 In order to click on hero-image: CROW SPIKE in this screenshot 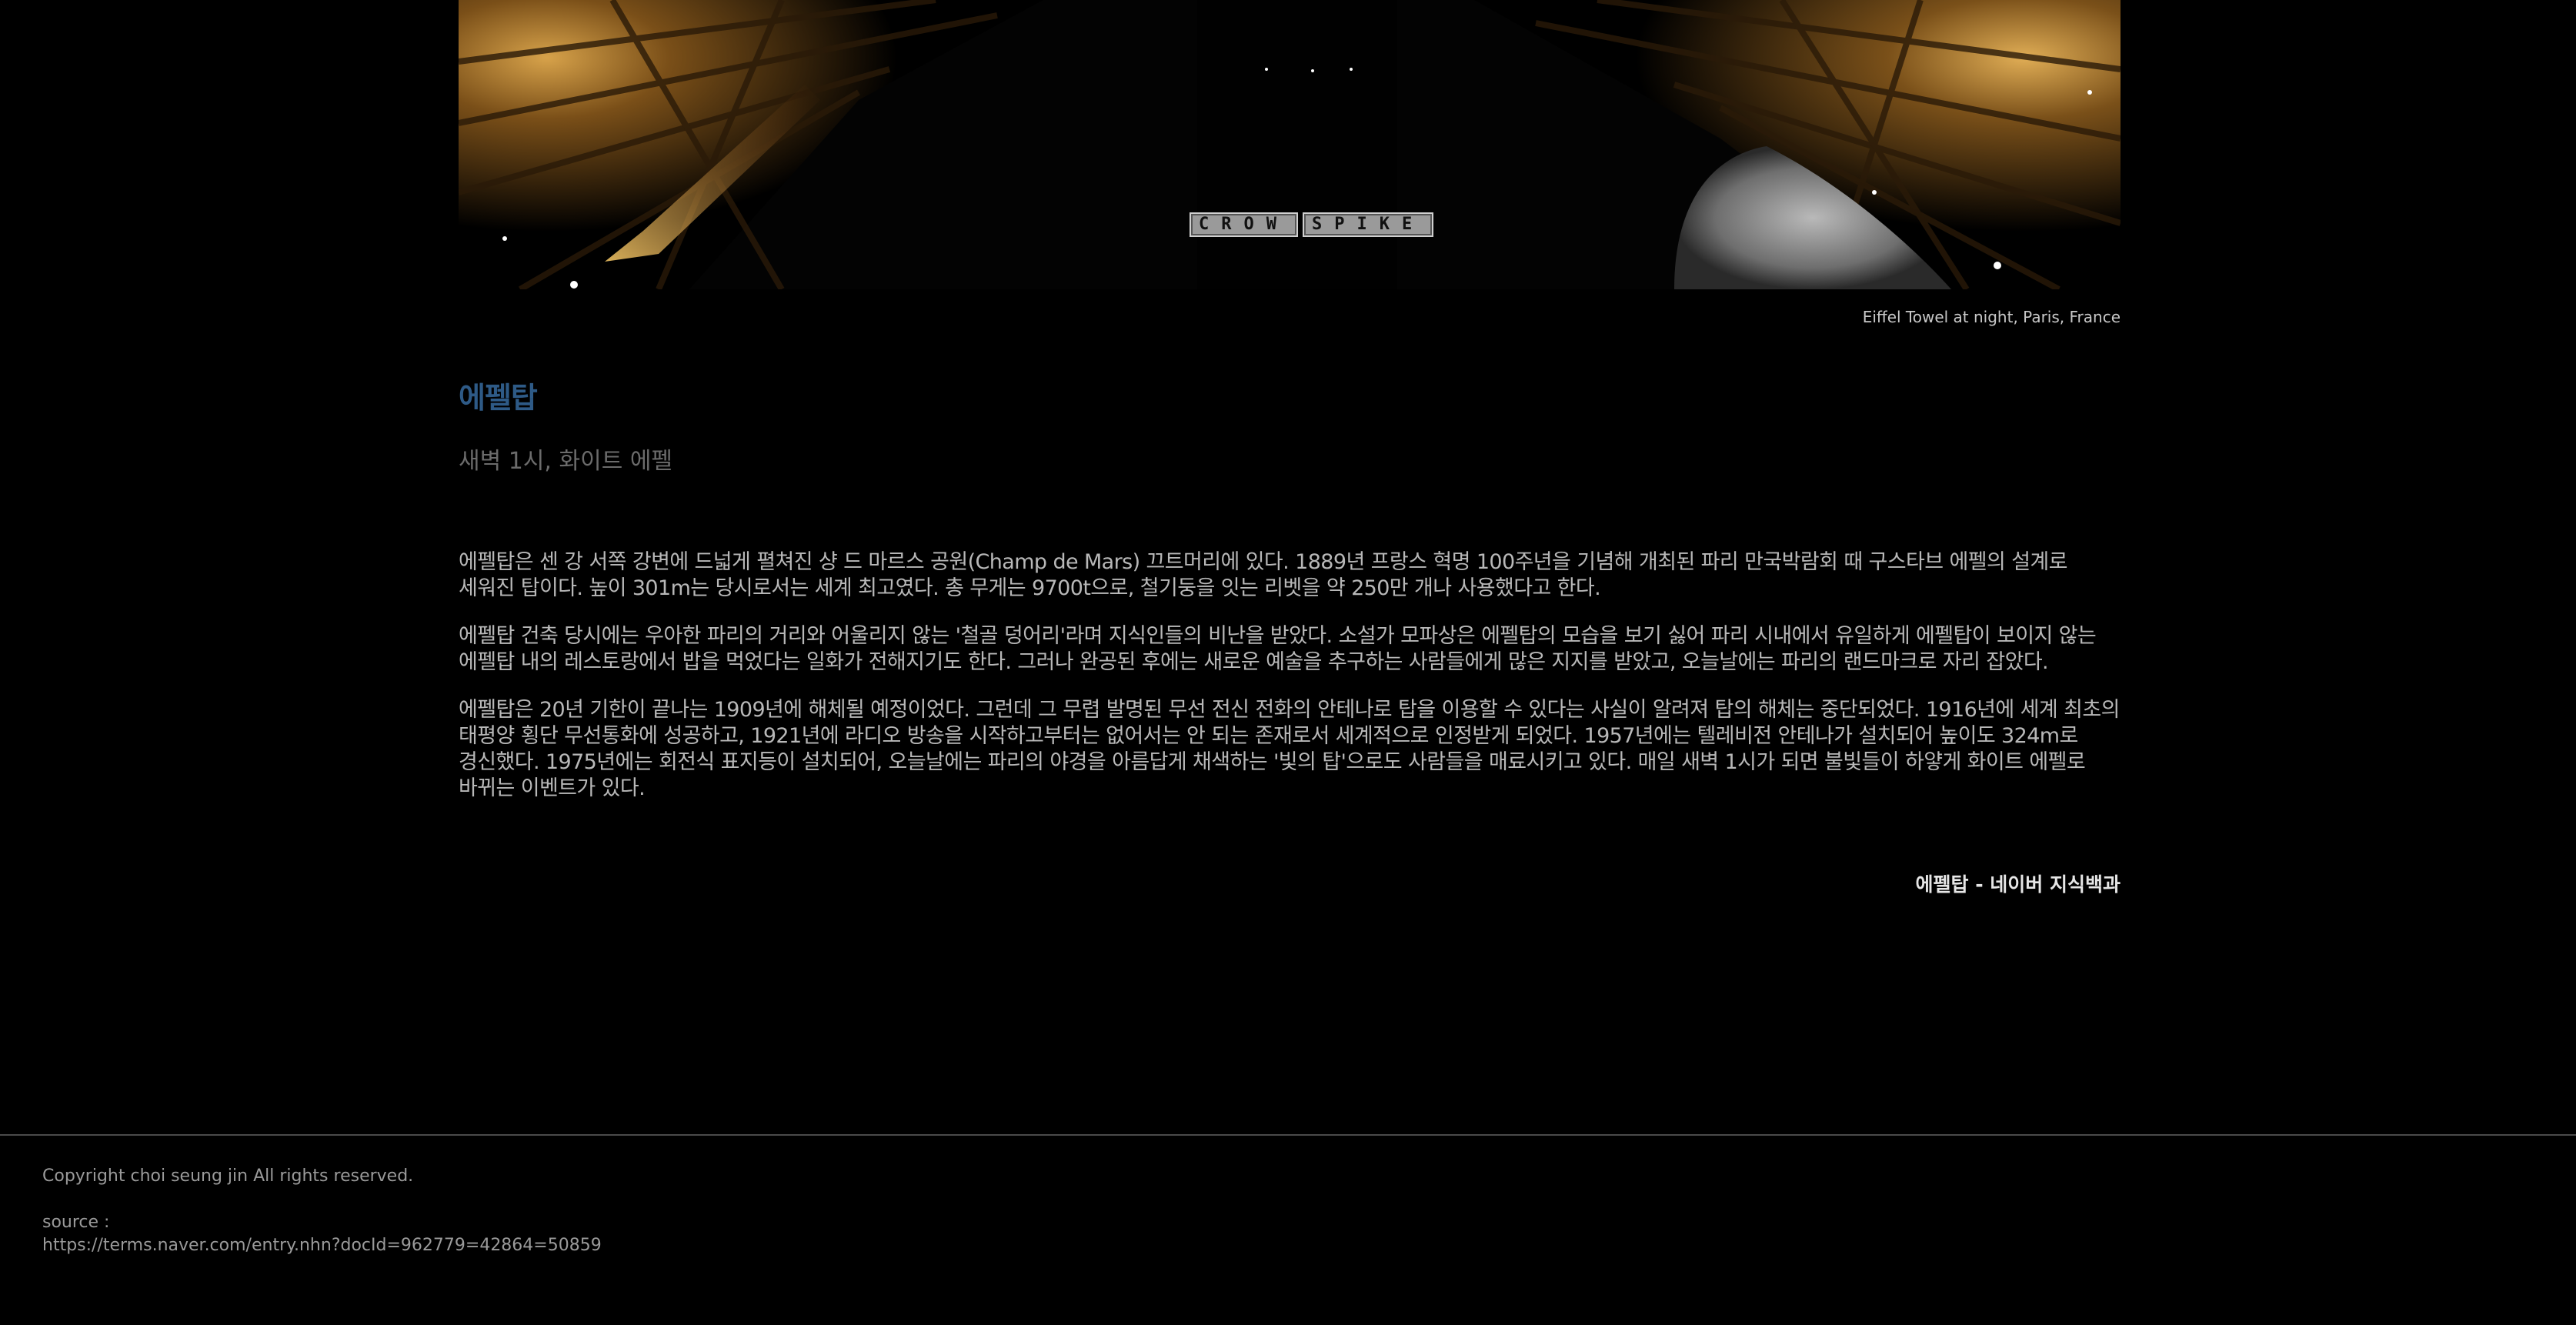, I will do `click(1290, 144)`.